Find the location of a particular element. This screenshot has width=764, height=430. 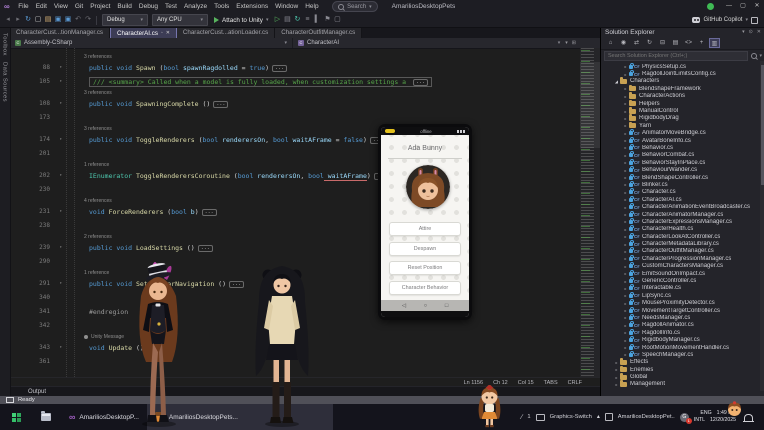

menu-item-project: Project is located at coordinates (100, 6).